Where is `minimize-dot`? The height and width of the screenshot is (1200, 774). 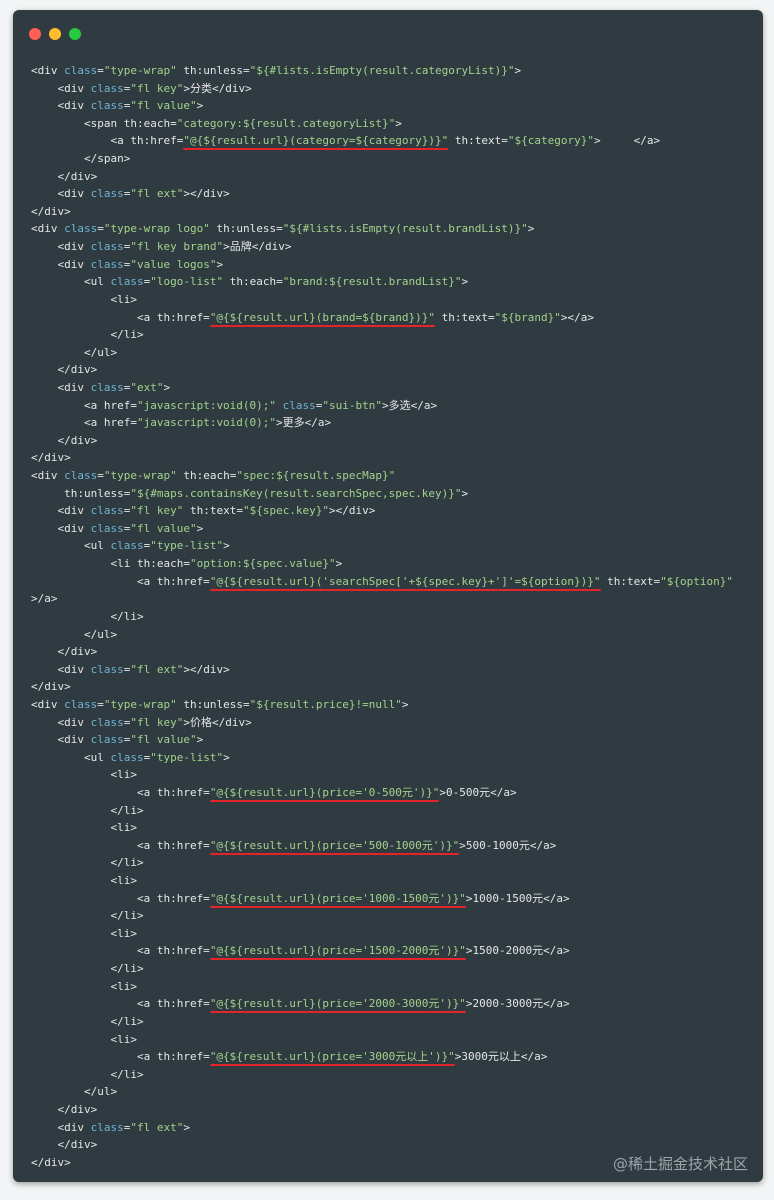 minimize-dot is located at coordinates (55, 34).